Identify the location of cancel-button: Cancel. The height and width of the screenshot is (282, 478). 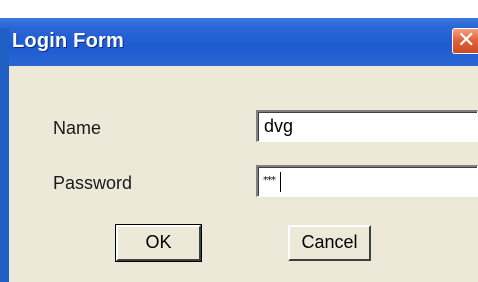
(329, 243).